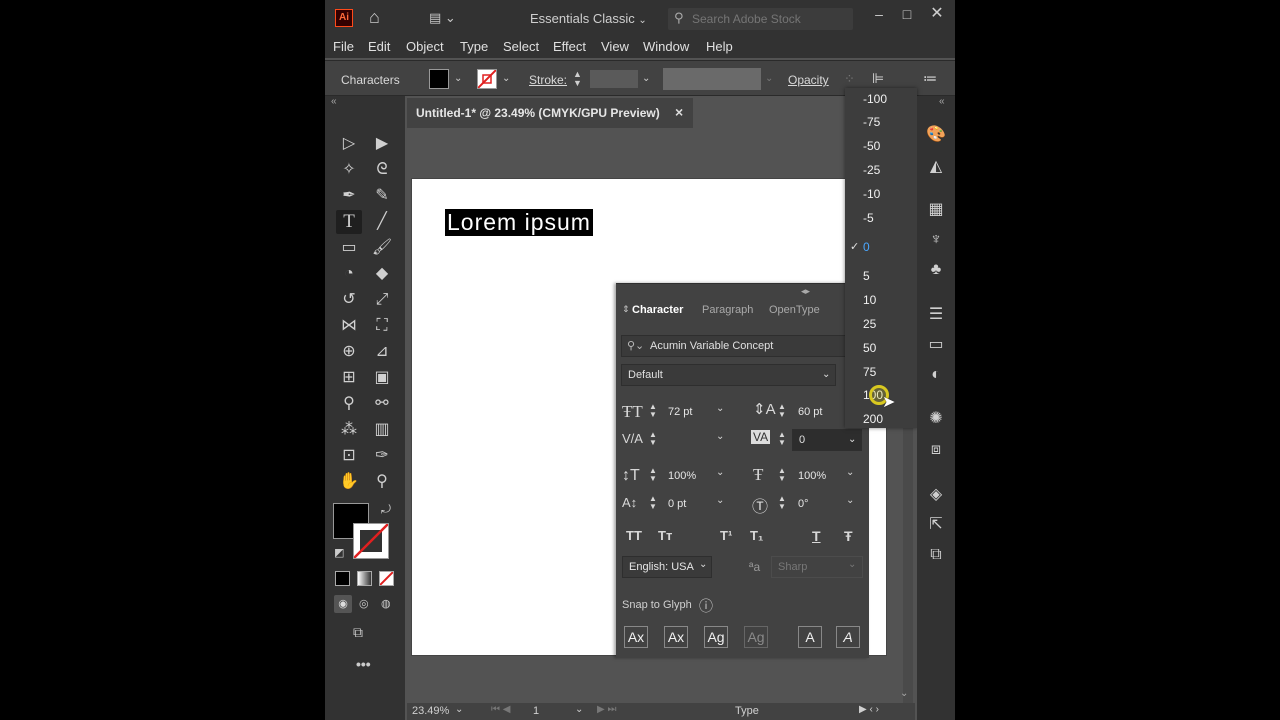 This screenshot has height=720, width=1280. Describe the element at coordinates (682, 476) in the screenshot. I see `vertical-scale-value: 100%` at that location.